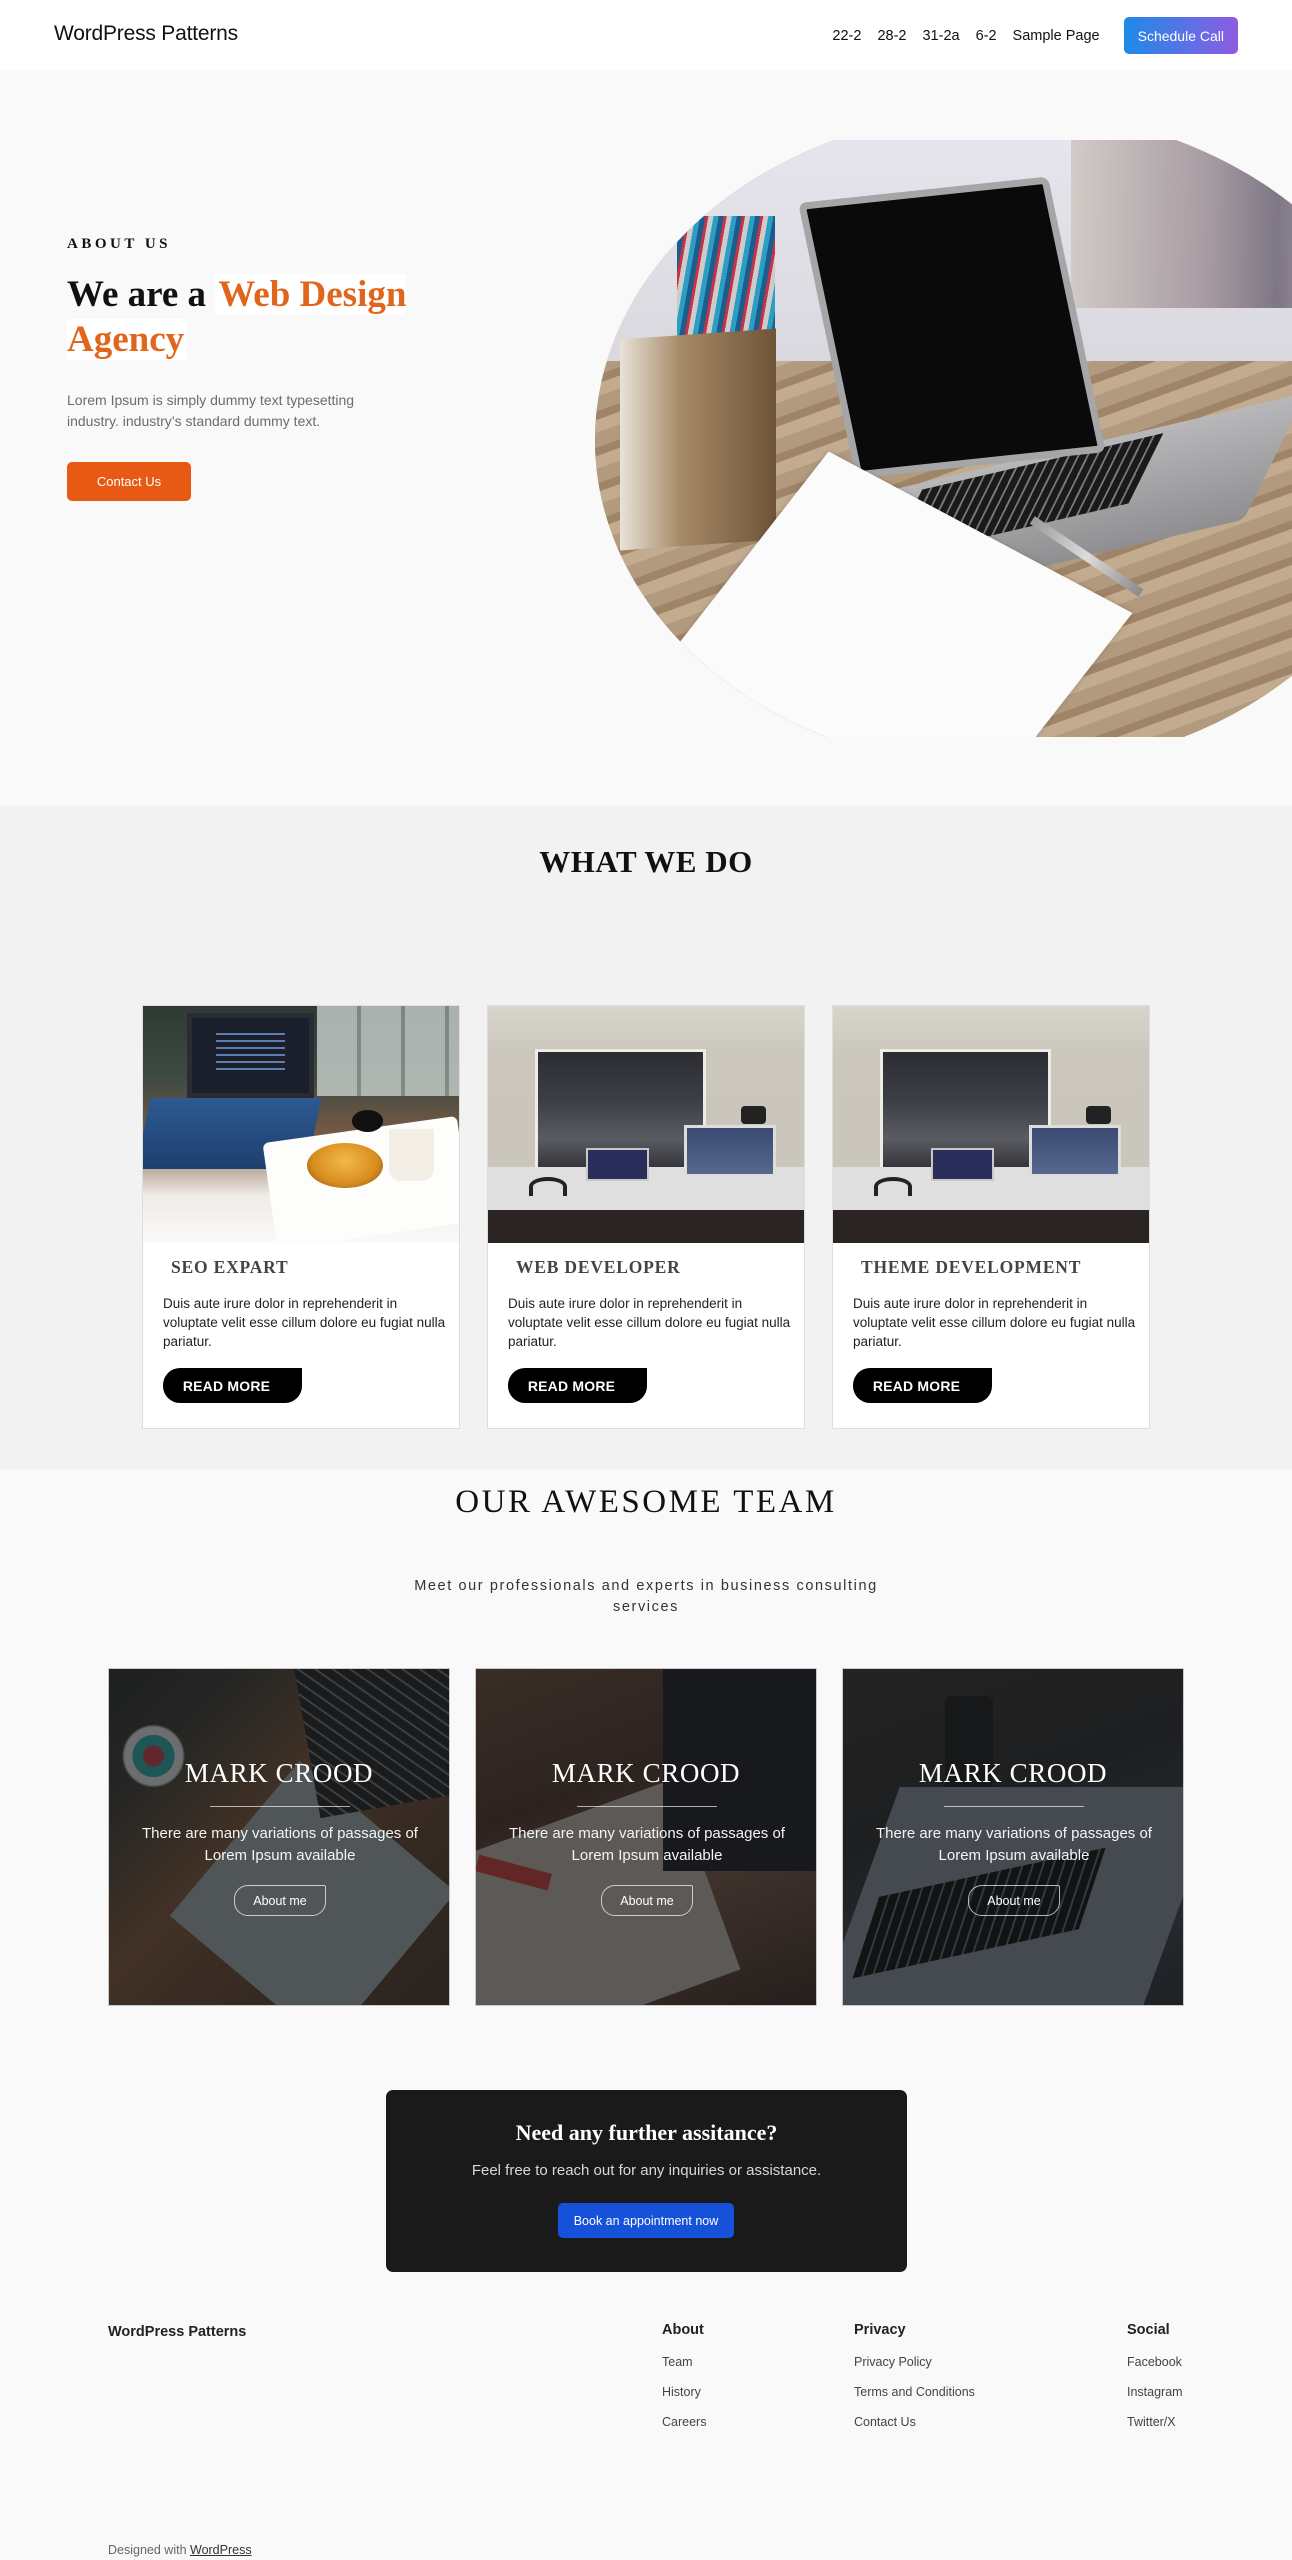  I want to click on footer-column-about: About Team History Careers, so click(684, 2383).